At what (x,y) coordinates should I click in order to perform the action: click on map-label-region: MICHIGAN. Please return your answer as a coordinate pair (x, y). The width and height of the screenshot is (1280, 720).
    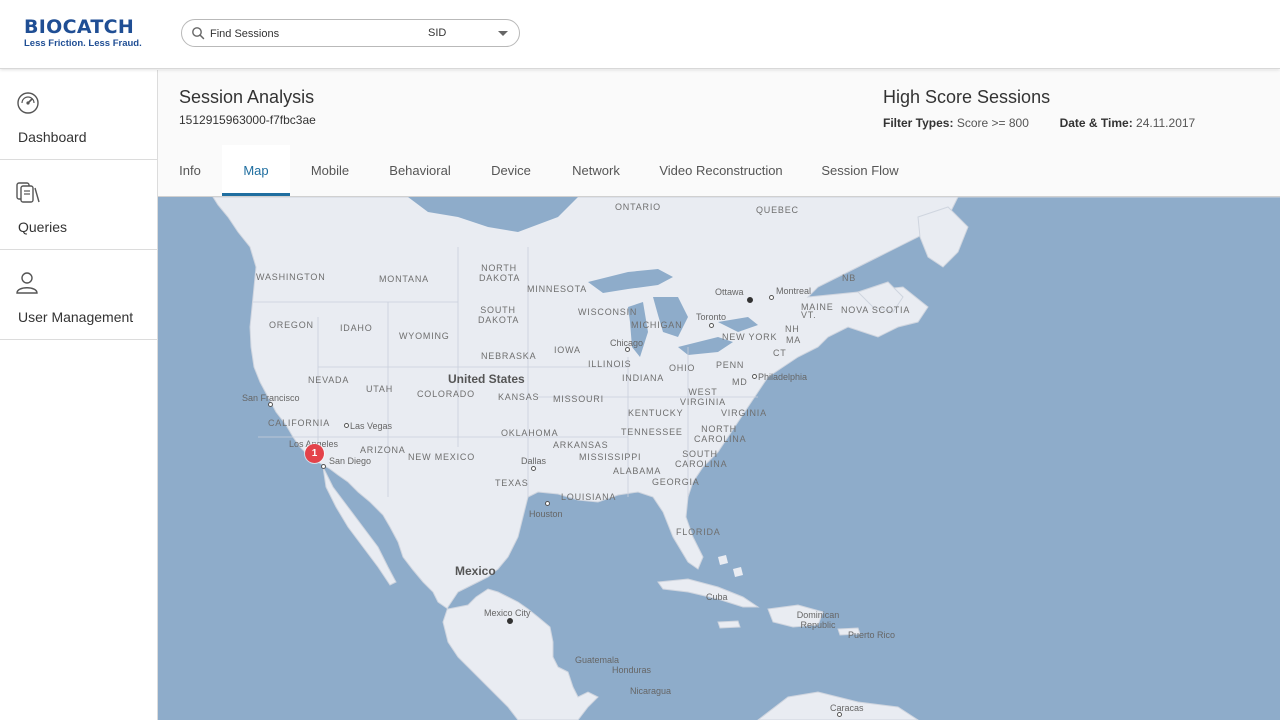
    Looking at the image, I should click on (657, 325).